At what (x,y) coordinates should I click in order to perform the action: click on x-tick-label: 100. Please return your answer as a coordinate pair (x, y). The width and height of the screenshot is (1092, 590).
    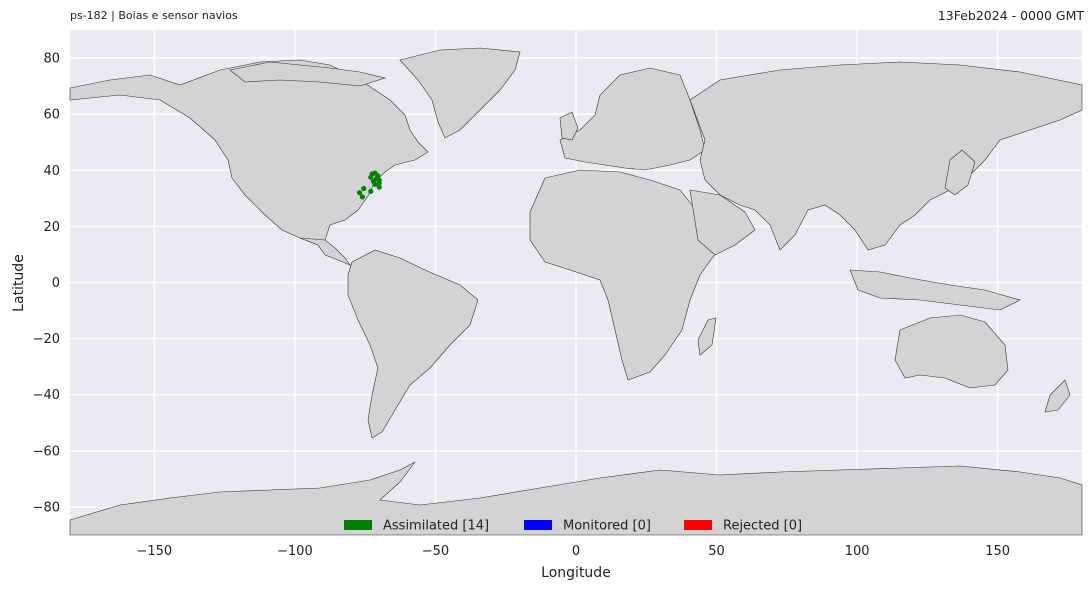
    Looking at the image, I should click on (857, 551).